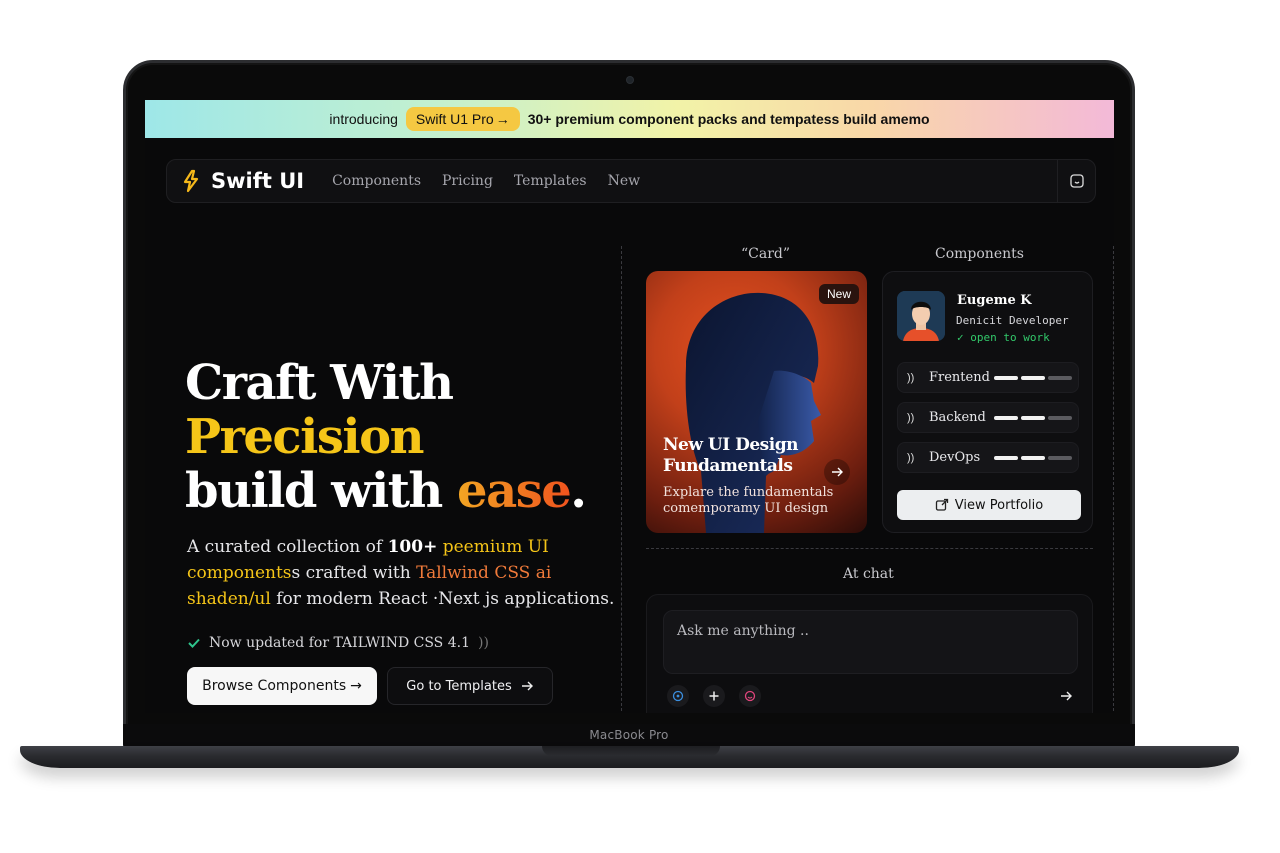 The width and height of the screenshot is (1280, 853). What do you see at coordinates (459, 686) in the screenshot?
I see `go-to-templates-label: Go to Templates` at bounding box center [459, 686].